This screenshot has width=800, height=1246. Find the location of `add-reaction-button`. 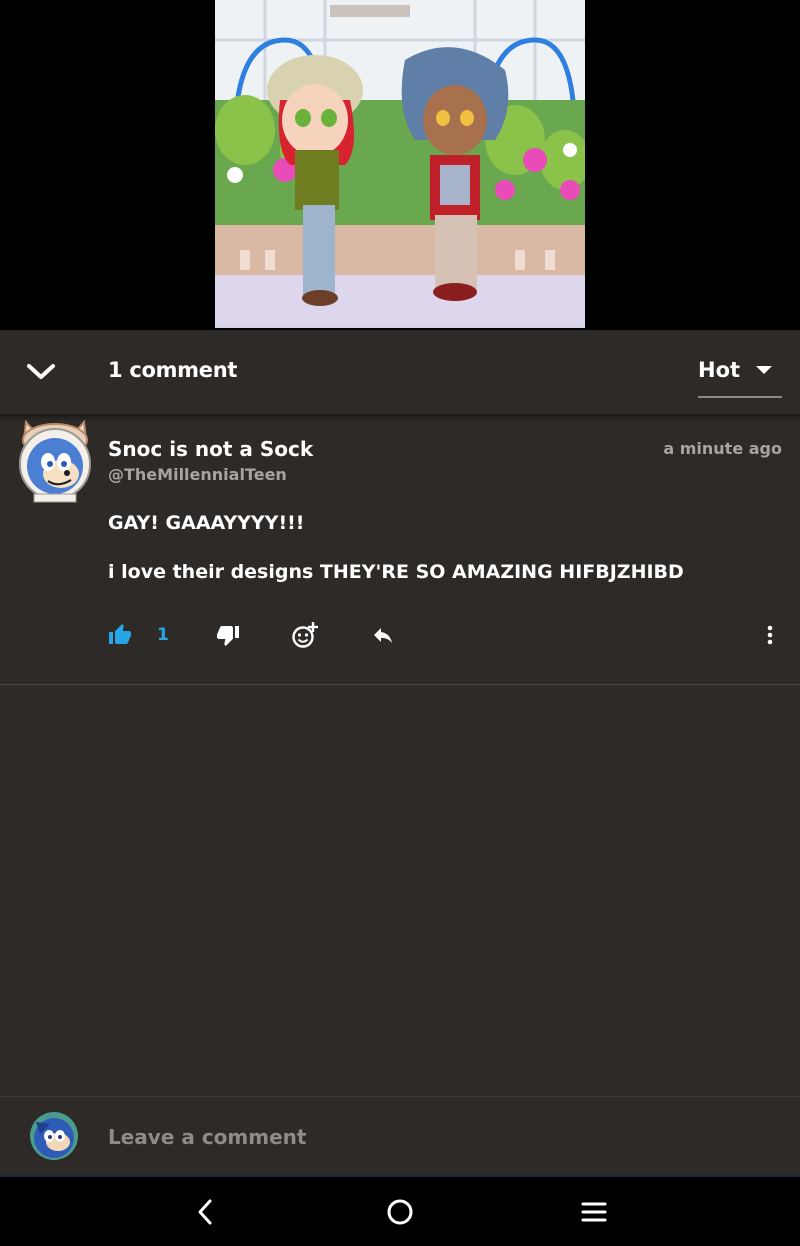

add-reaction-button is located at coordinates (306, 635).